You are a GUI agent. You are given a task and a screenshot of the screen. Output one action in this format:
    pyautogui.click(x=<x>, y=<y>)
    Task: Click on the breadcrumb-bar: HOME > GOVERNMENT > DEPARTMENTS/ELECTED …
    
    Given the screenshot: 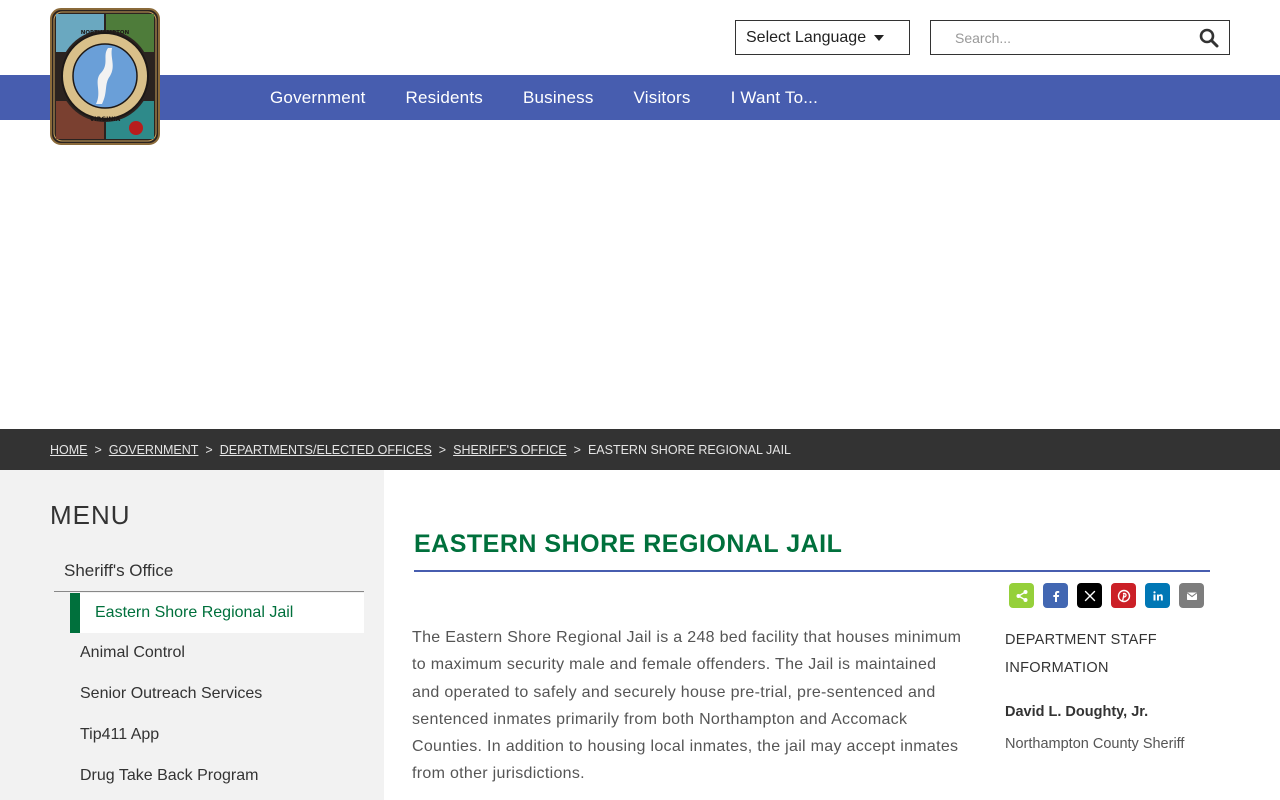 What is the action you would take?
    pyautogui.click(x=640, y=449)
    